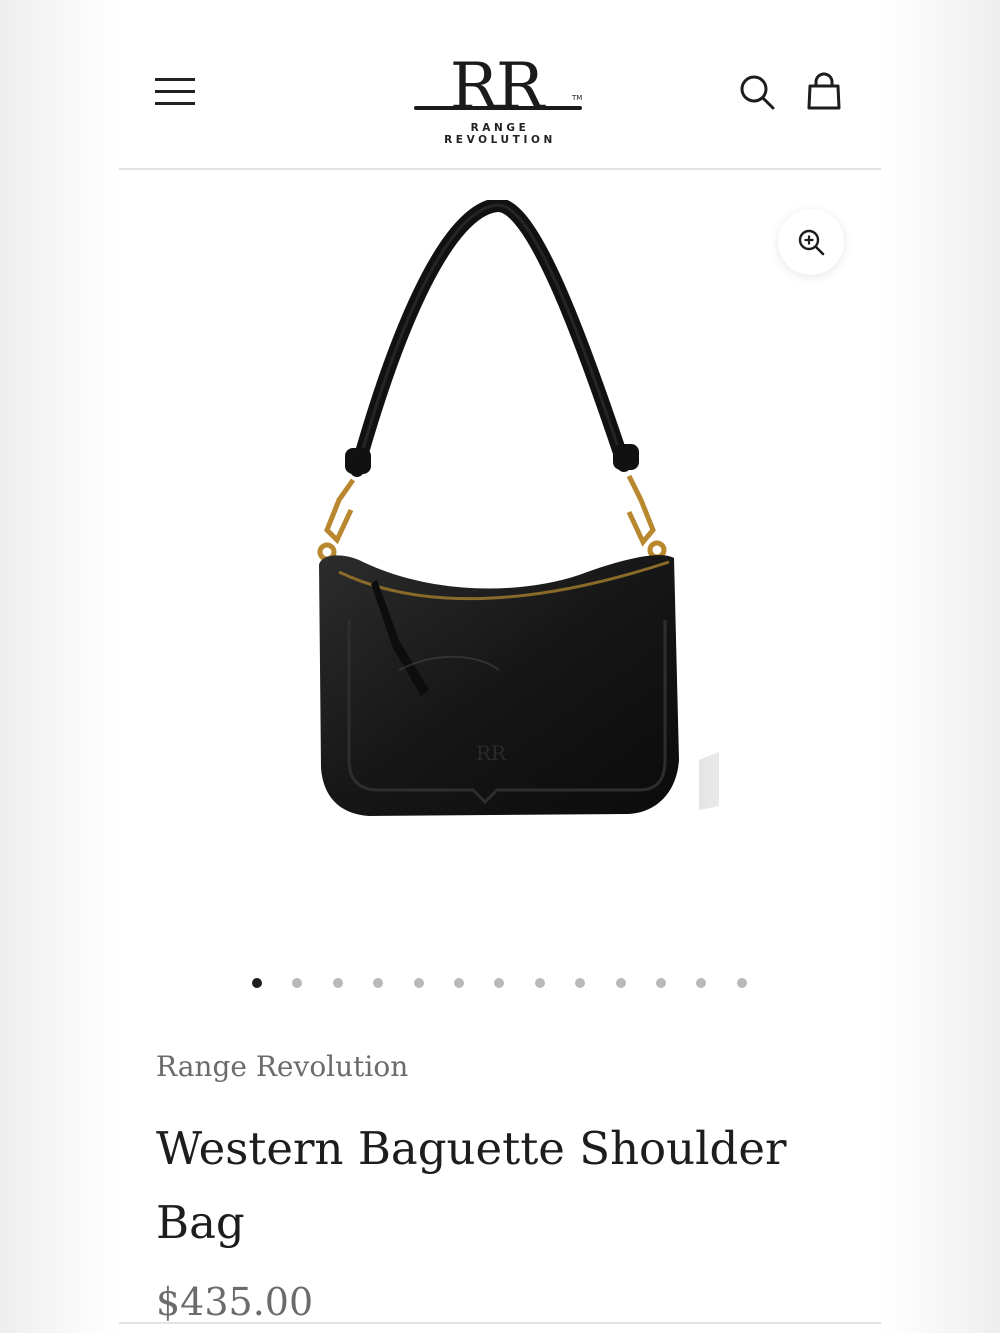  Describe the element at coordinates (500, 134) in the screenshot. I see `logo-wordmark: RANGE REVOLUTION` at that location.